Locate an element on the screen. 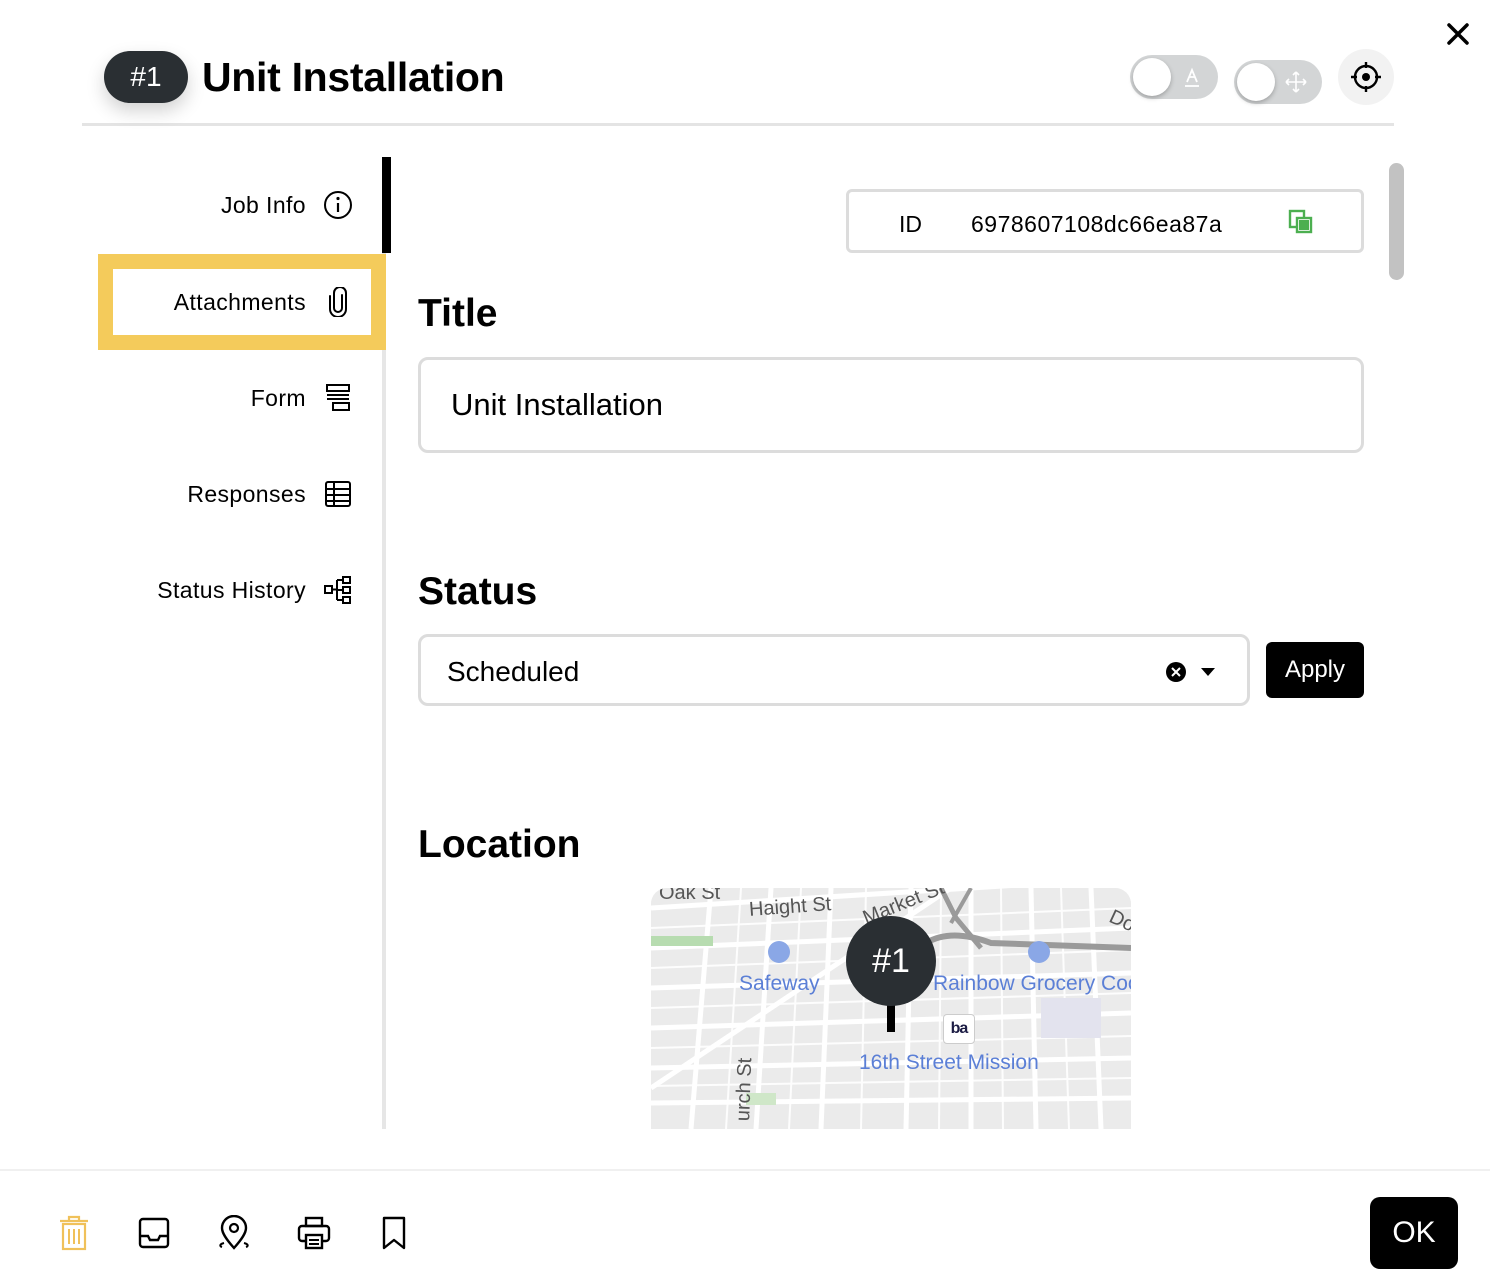  location-heading: Location is located at coordinates (499, 844).